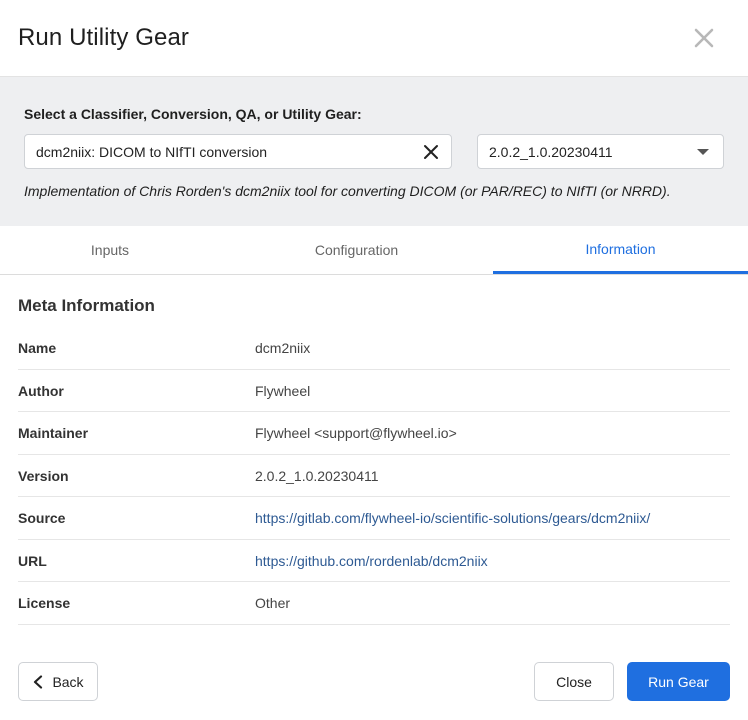  Describe the element at coordinates (37, 348) in the screenshot. I see `meta-key: Name` at that location.